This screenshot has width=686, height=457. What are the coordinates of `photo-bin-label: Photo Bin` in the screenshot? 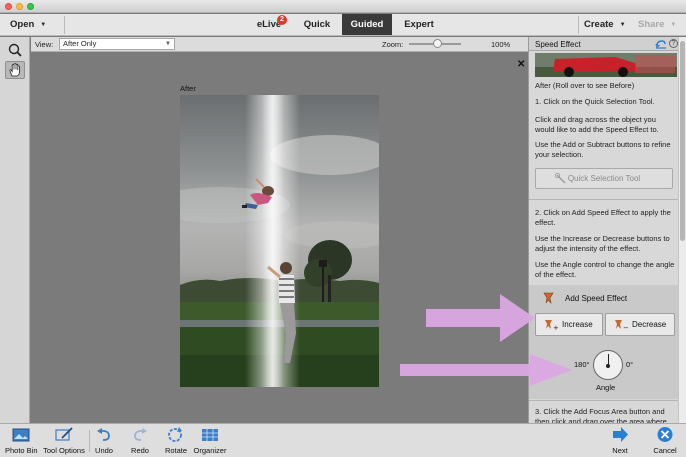 It's located at (21, 450).